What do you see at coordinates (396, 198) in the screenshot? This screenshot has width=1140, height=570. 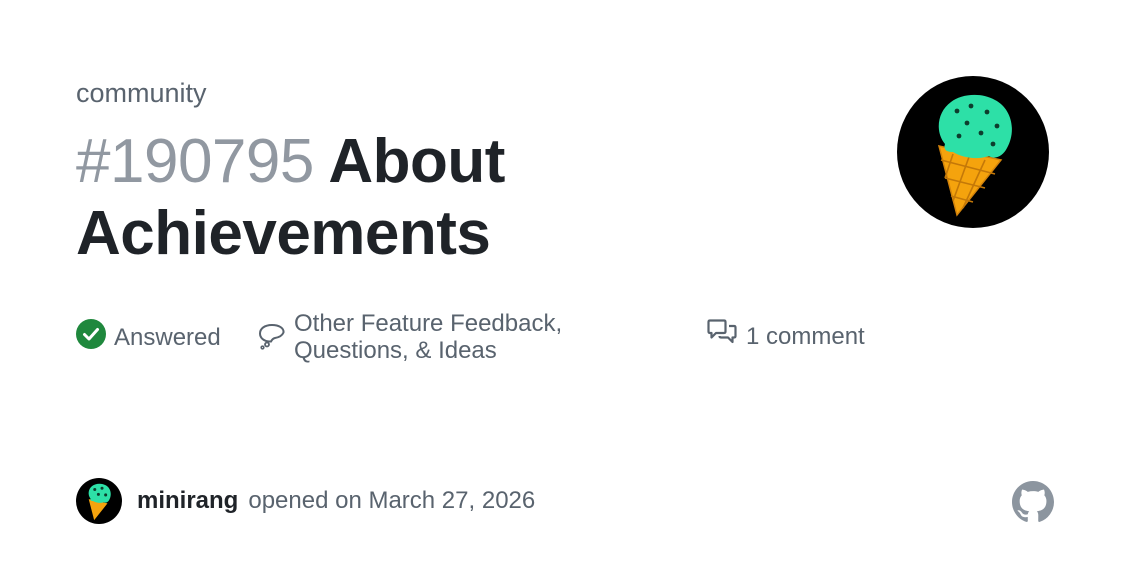 I see `discussion-title-heading: #190795 About Achievements` at bounding box center [396, 198].